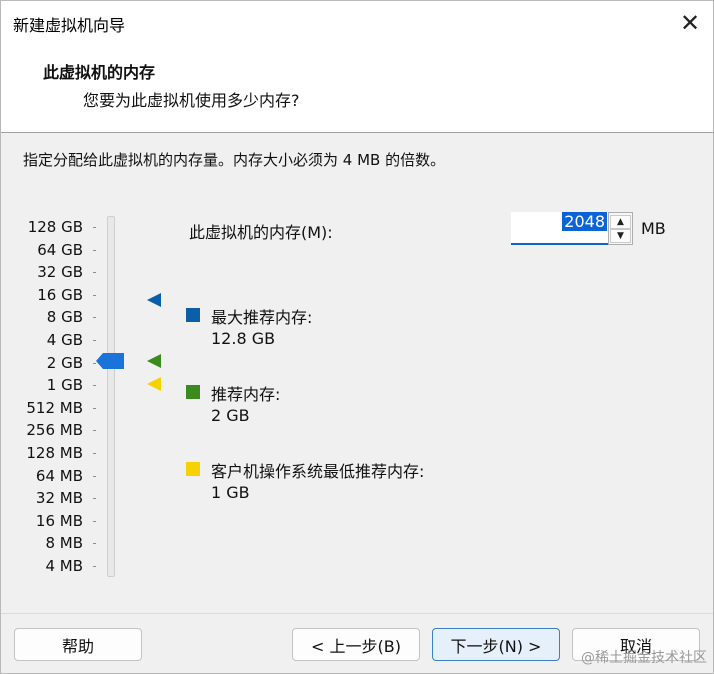  I want to click on watermark: @稀土掘金技术社区, so click(644, 658).